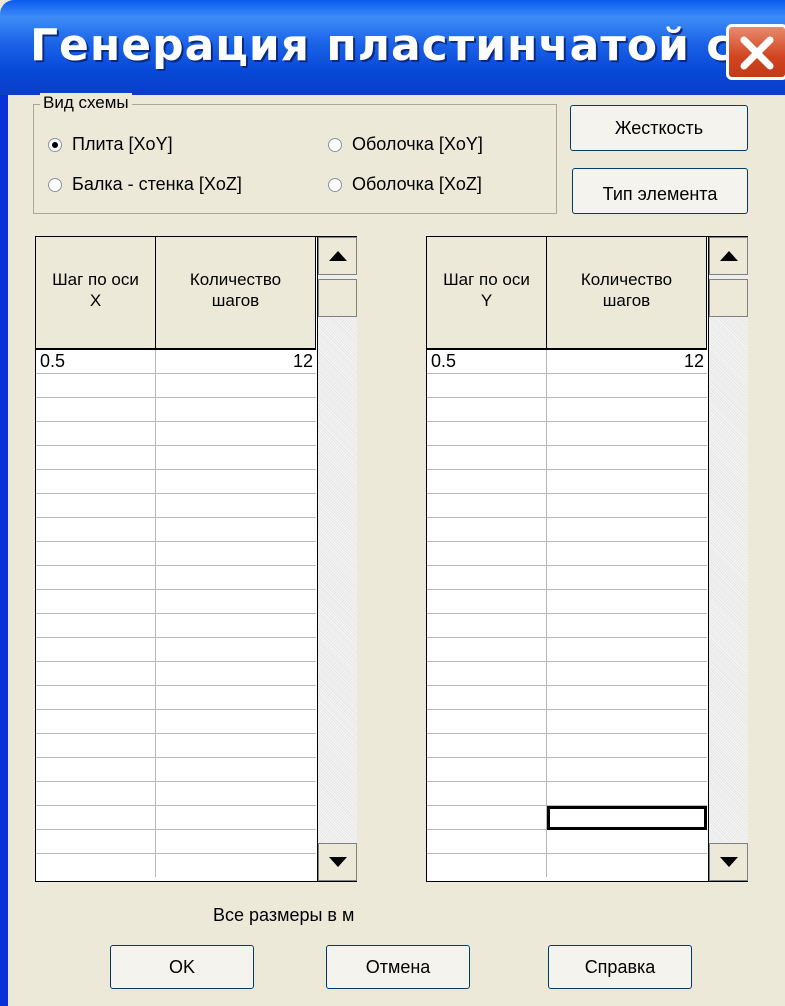 This screenshot has width=785, height=1006. Describe the element at coordinates (567, 362) in the screenshot. I see `table-row: 0.5 12` at that location.